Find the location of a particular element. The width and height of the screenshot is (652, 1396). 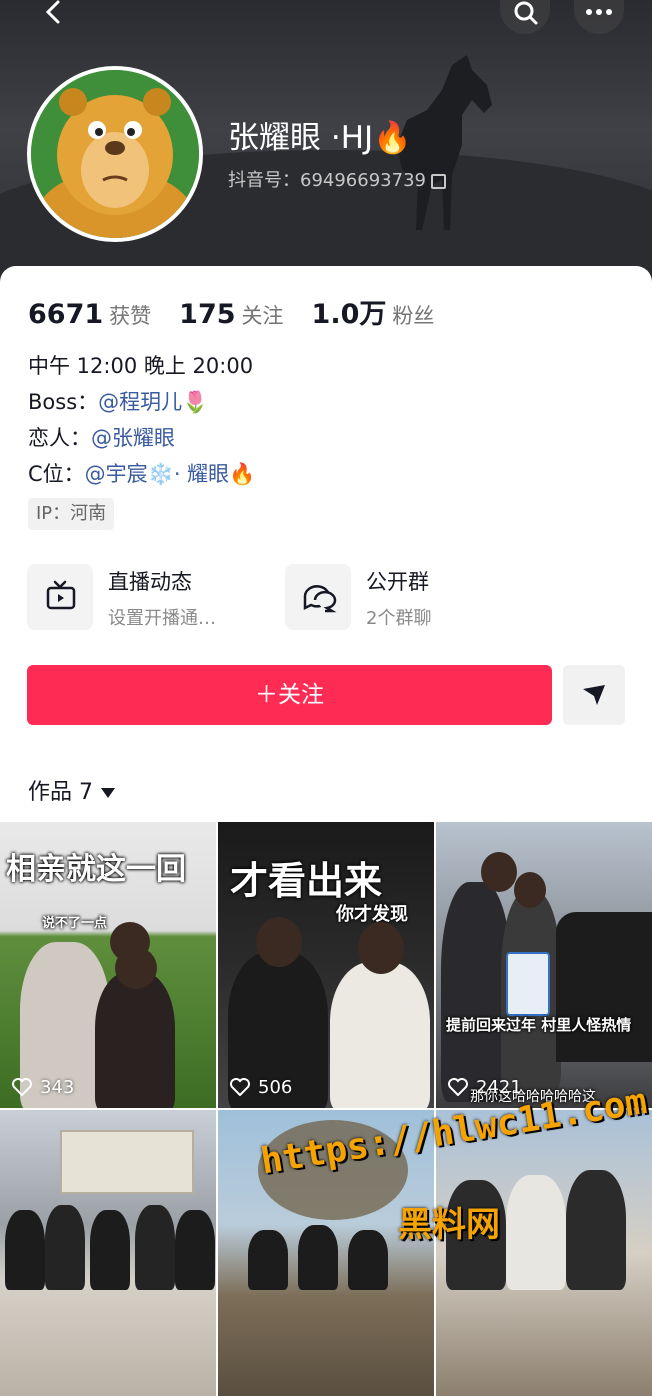

search-icon is located at coordinates (525, 17).